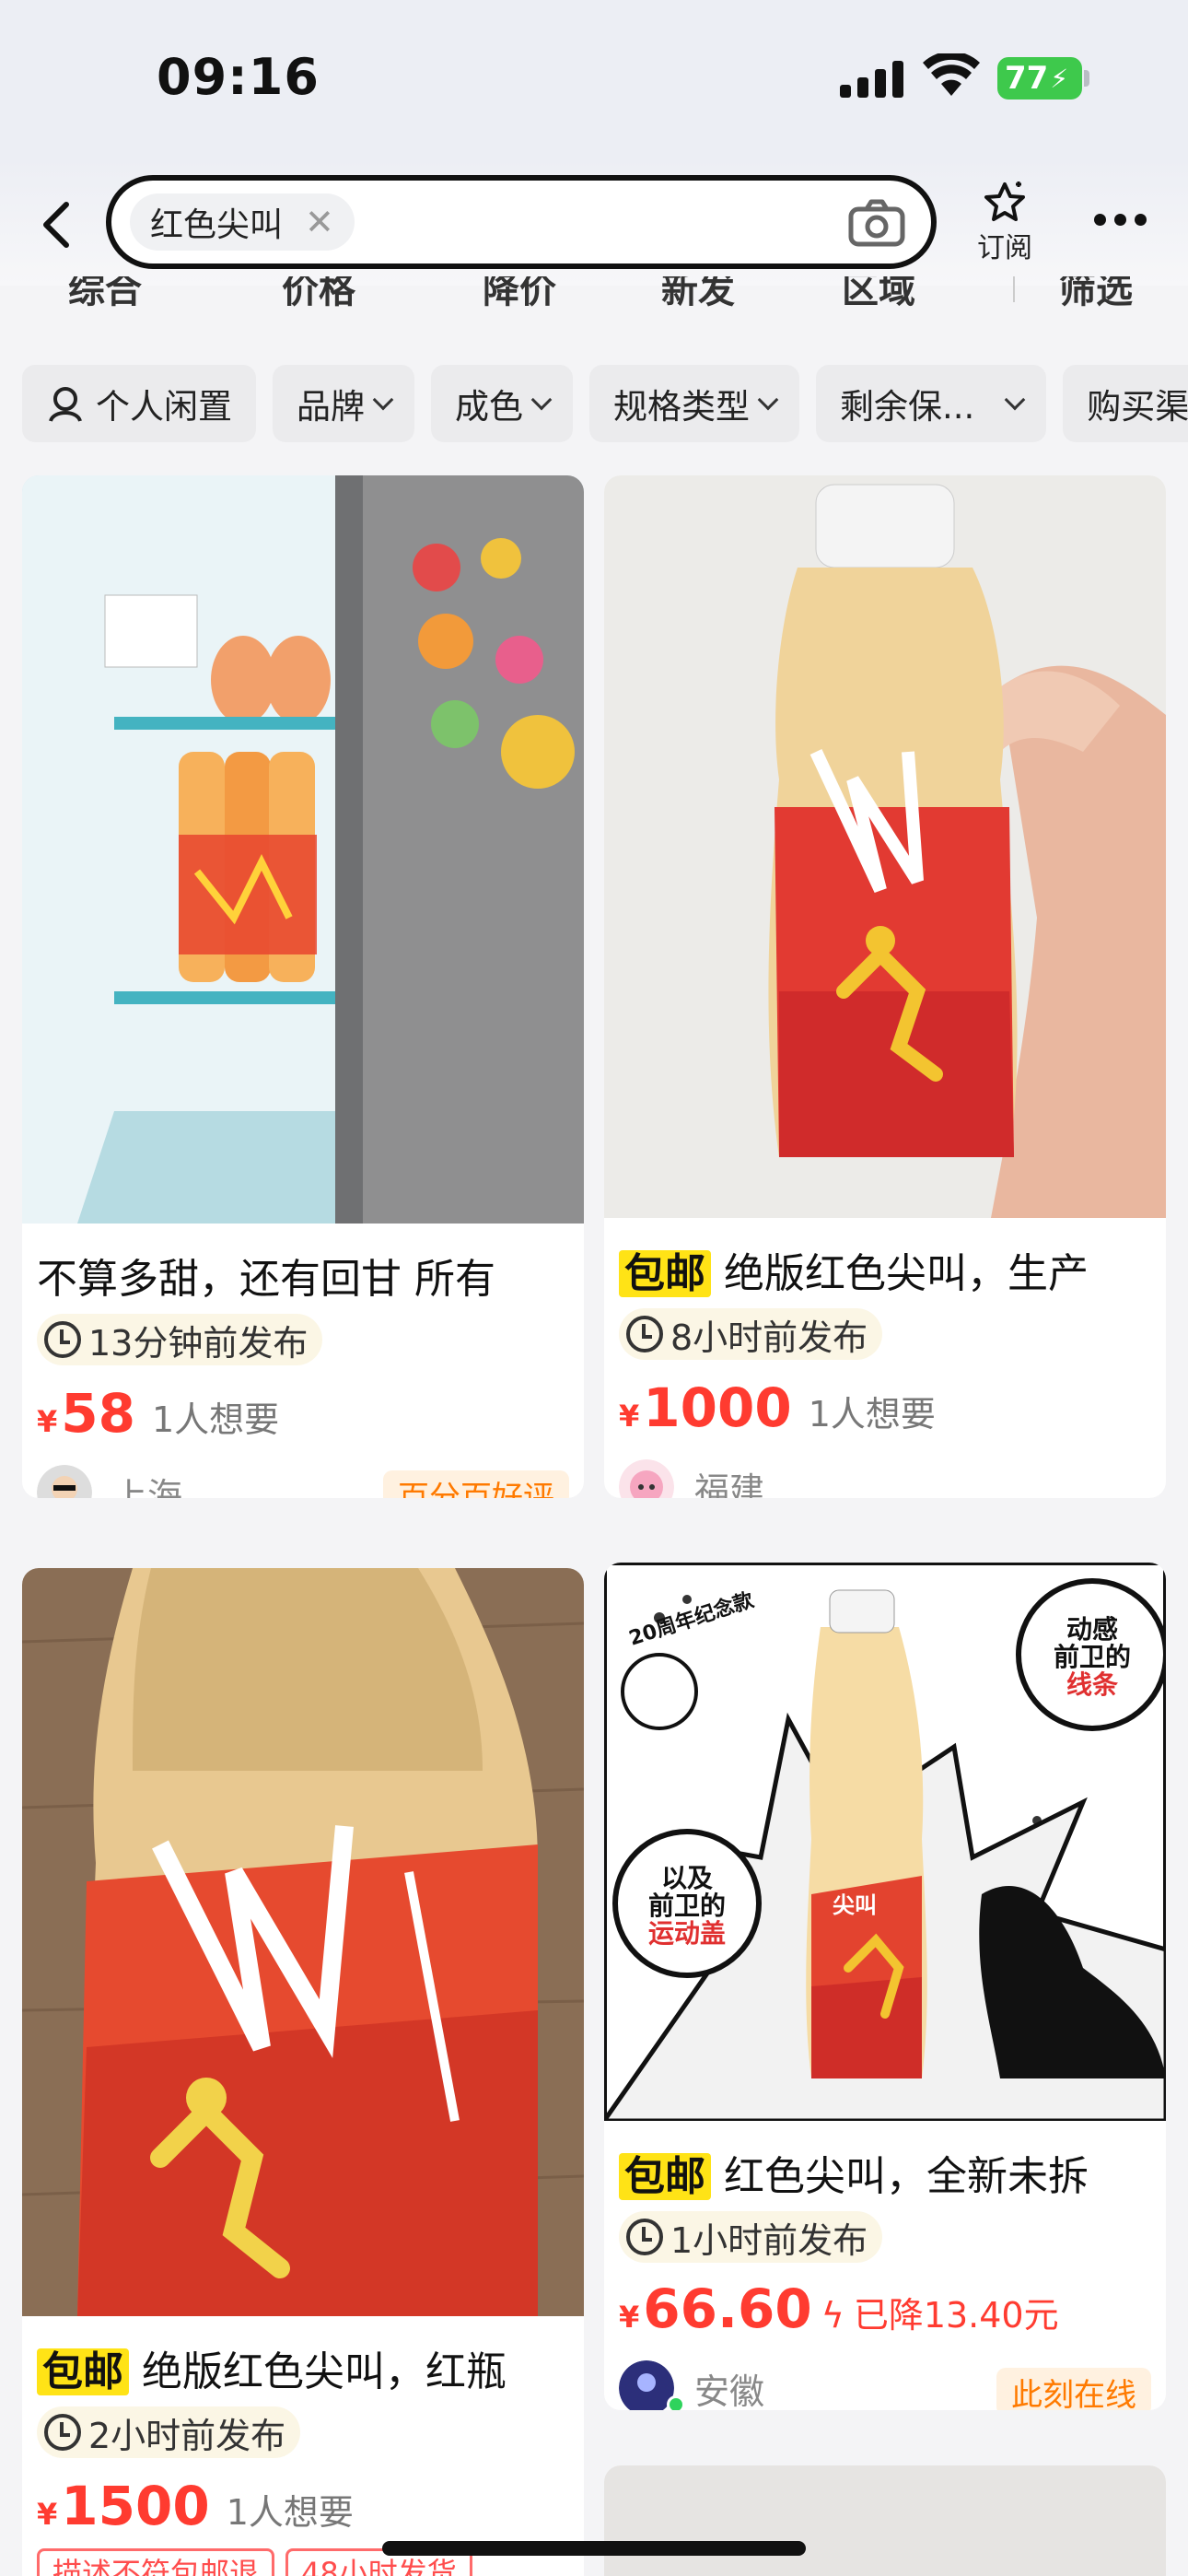  I want to click on ad-bubble-top-2: 前卫的, so click(1092, 1657).